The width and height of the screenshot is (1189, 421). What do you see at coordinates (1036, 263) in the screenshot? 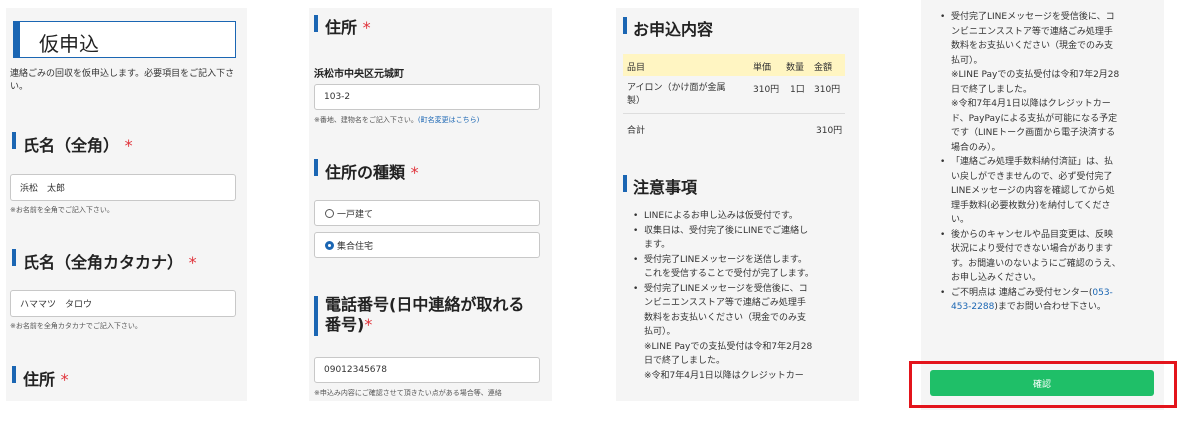
I see `list-item: す。お間違いのないようにご確認のうえ、` at bounding box center [1036, 263].